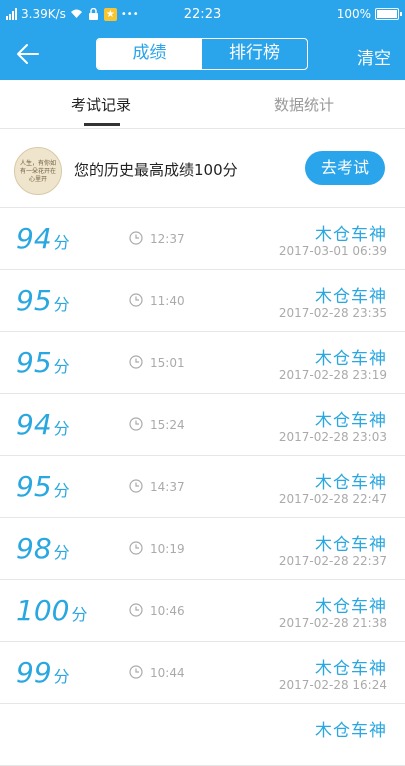  What do you see at coordinates (304, 104) in the screenshot?
I see `tab-statistics: 数据统计` at bounding box center [304, 104].